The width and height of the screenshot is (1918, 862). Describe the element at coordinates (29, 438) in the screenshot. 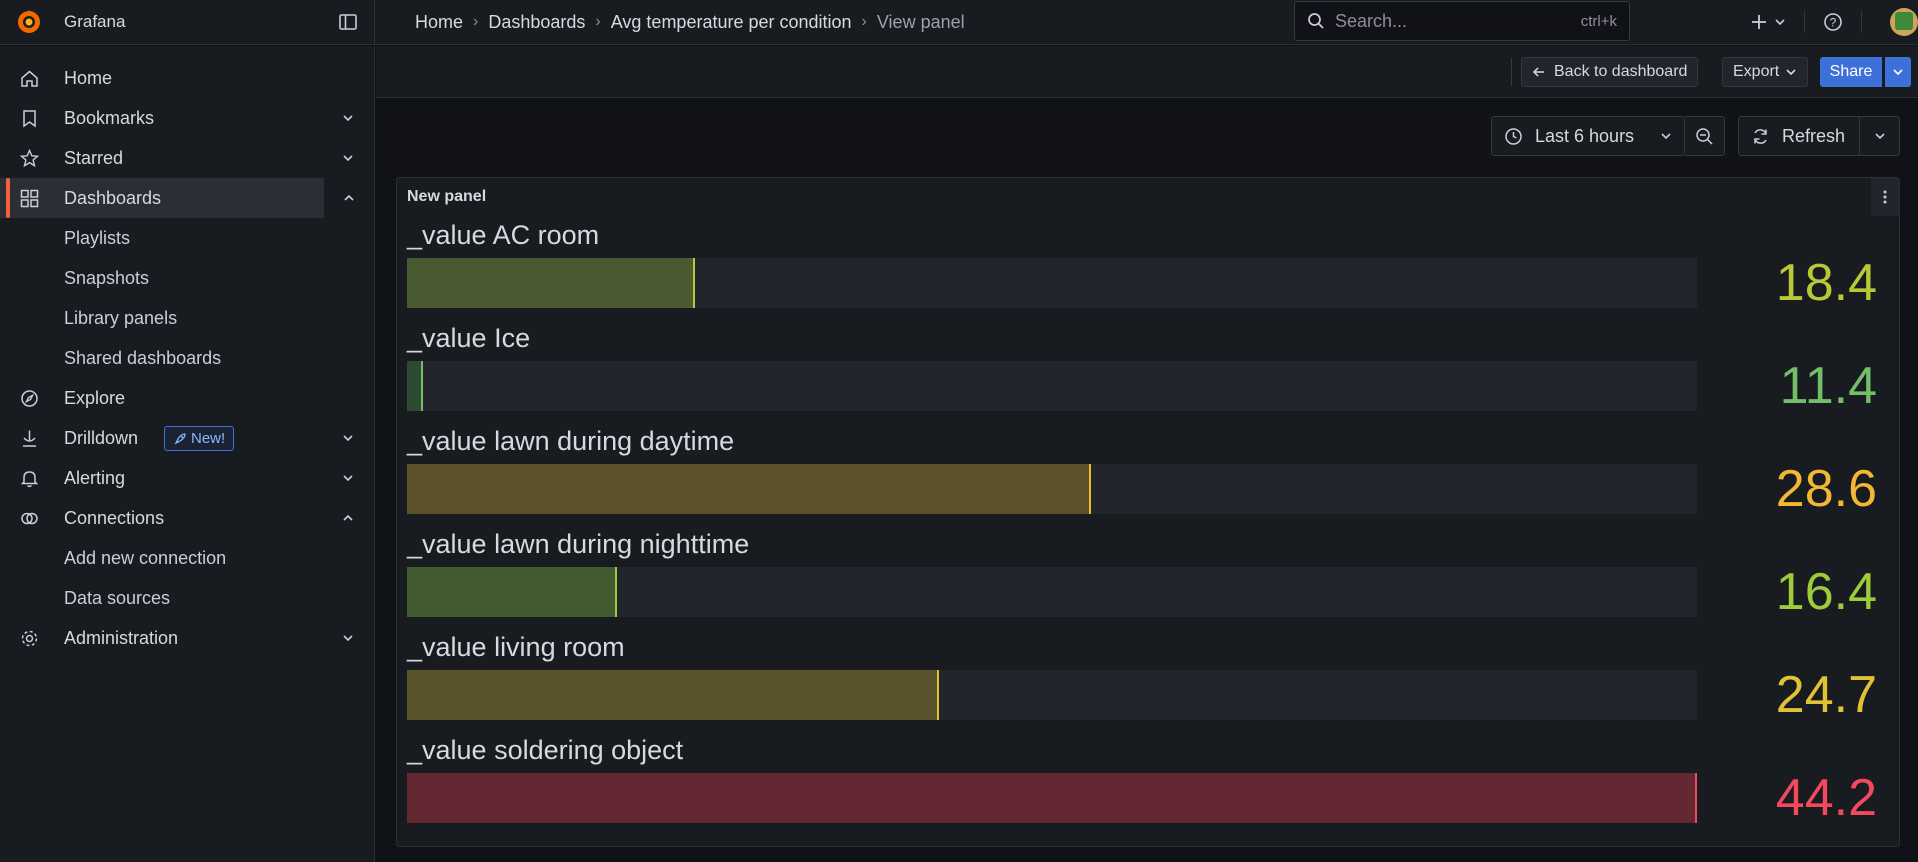

I see `drilldown-icon` at that location.